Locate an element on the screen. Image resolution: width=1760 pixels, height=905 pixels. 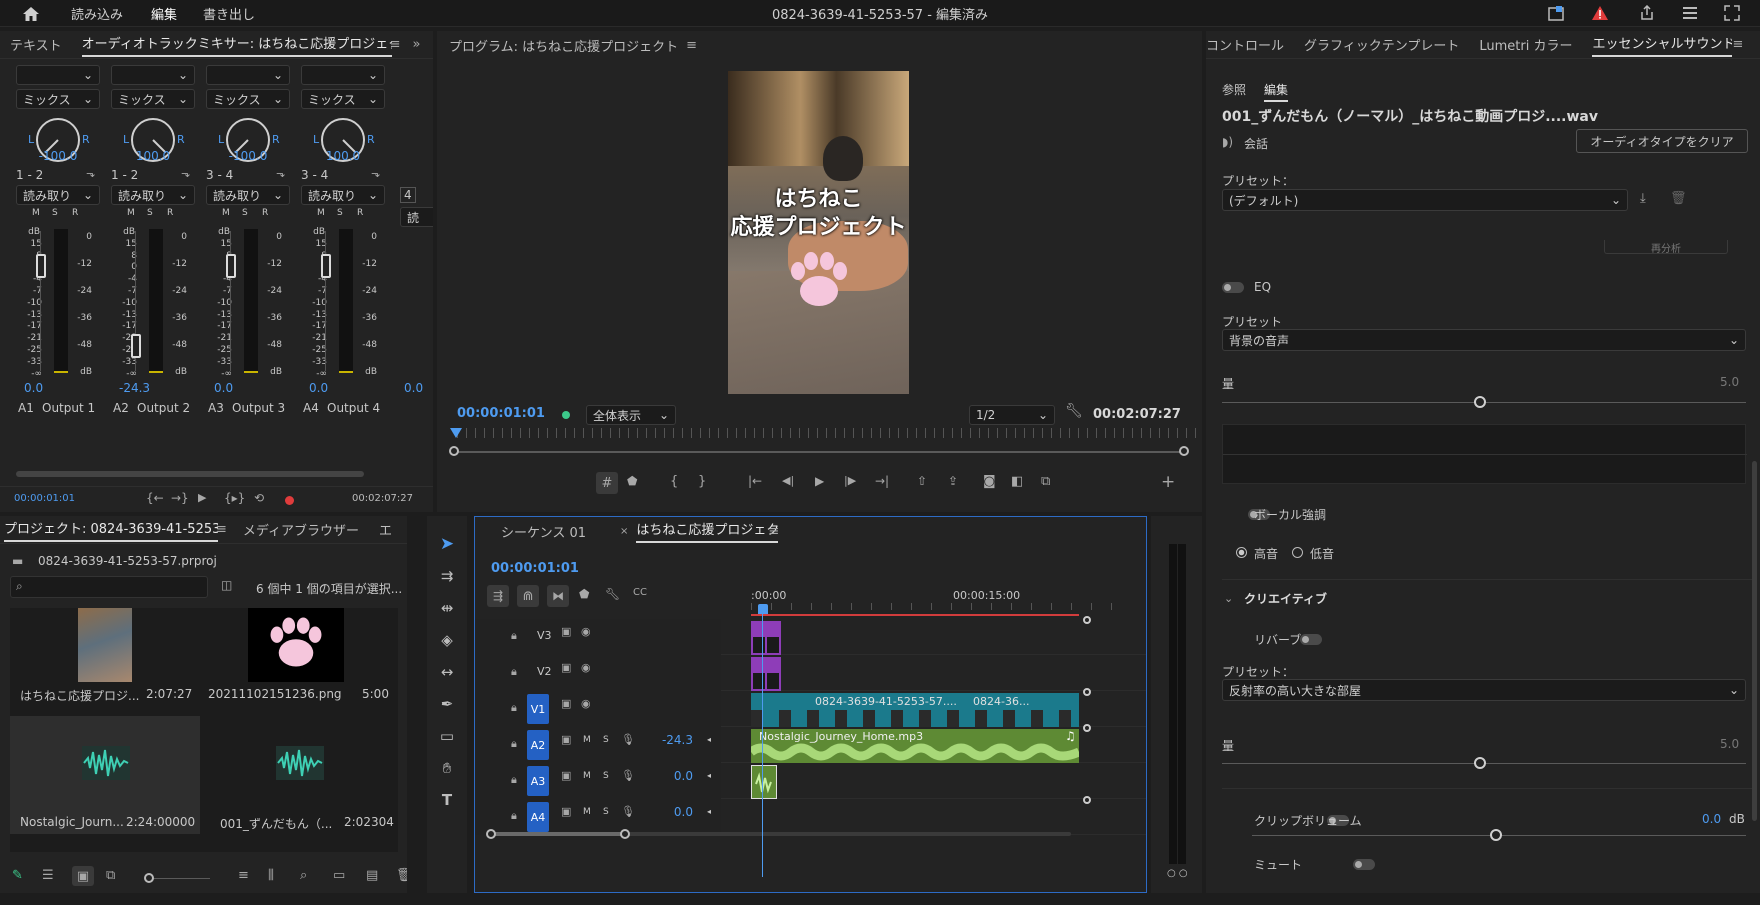
tab-project: プロジェクト: 0824-3639-41-5253-57 is located at coordinates (109, 529).